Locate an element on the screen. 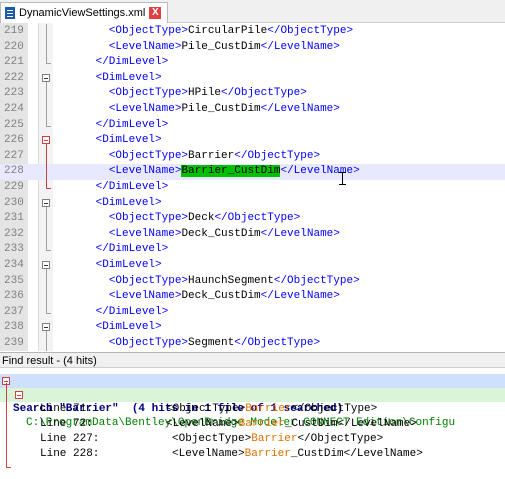 The width and height of the screenshot is (505, 479). code-line: 222 <DimLevel> is located at coordinates (252, 79).